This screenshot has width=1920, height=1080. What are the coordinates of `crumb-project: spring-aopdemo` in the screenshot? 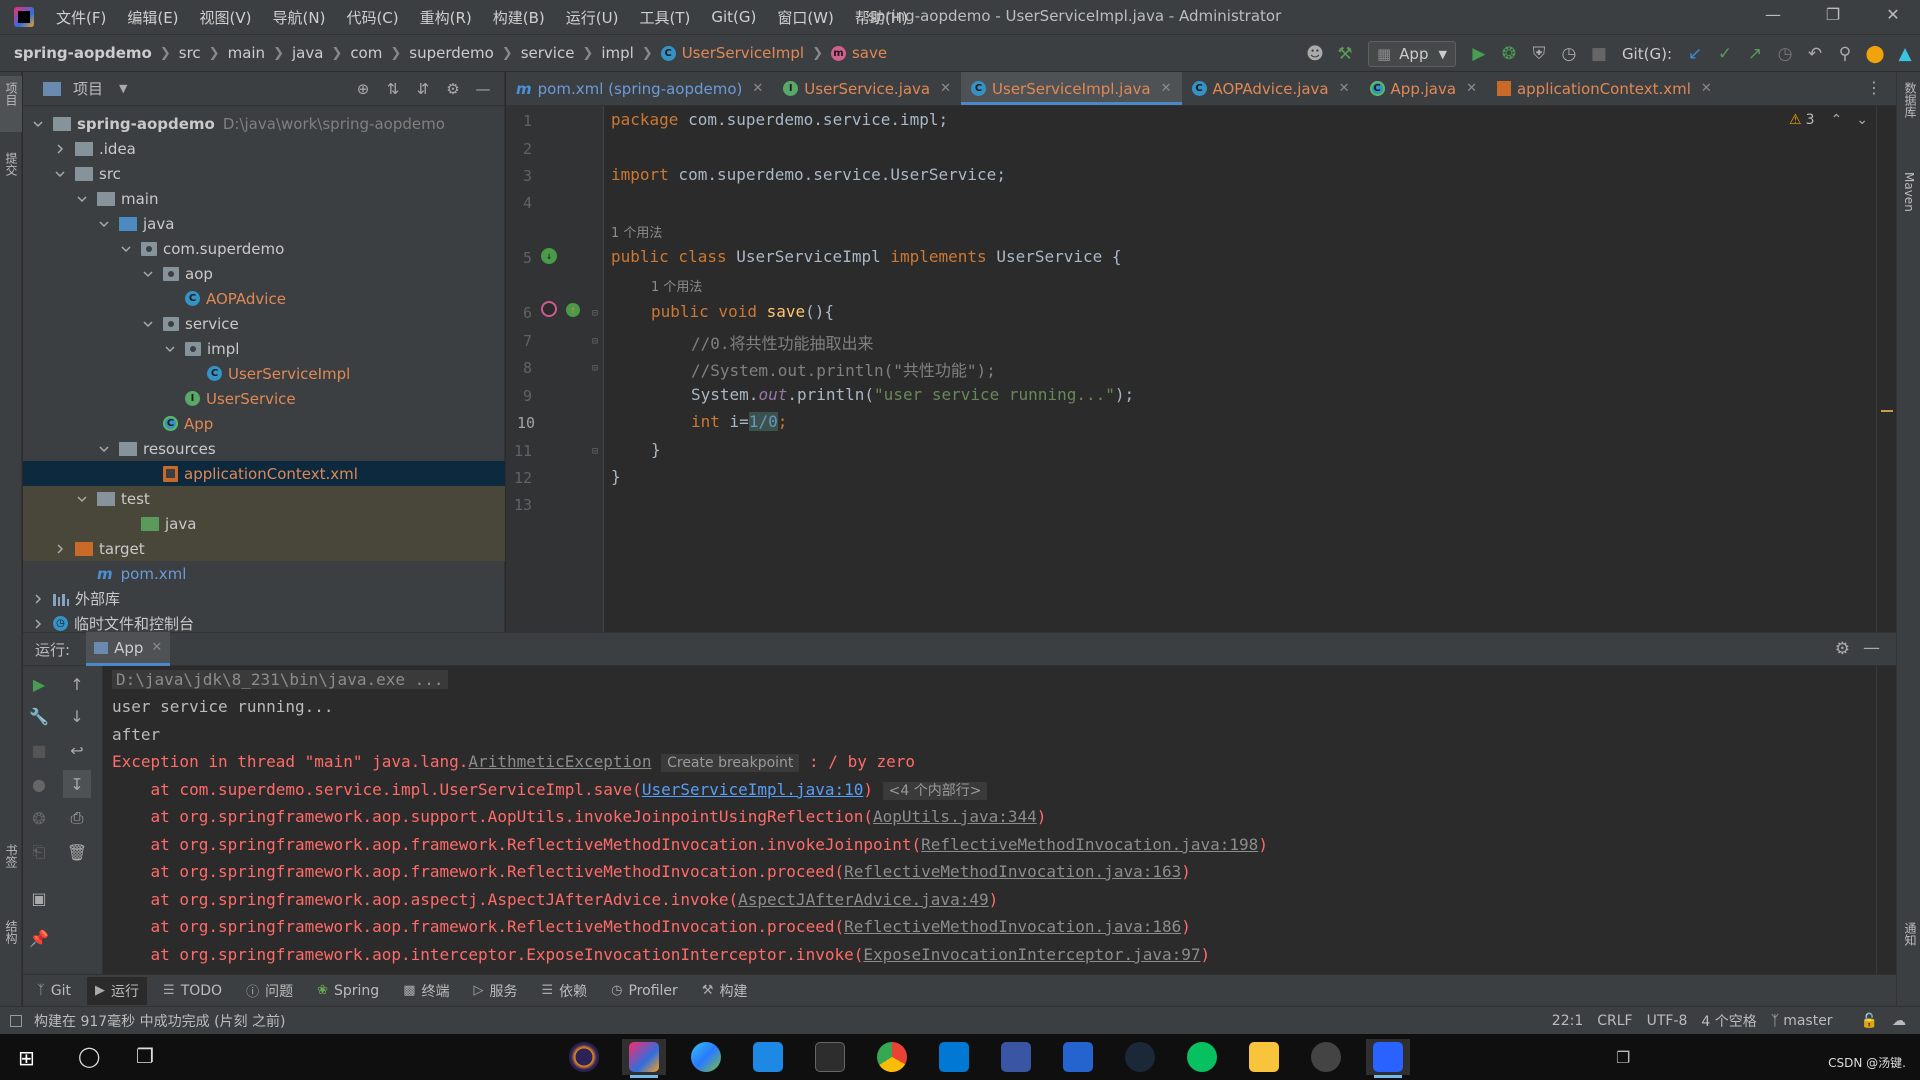 It's located at (83, 53).